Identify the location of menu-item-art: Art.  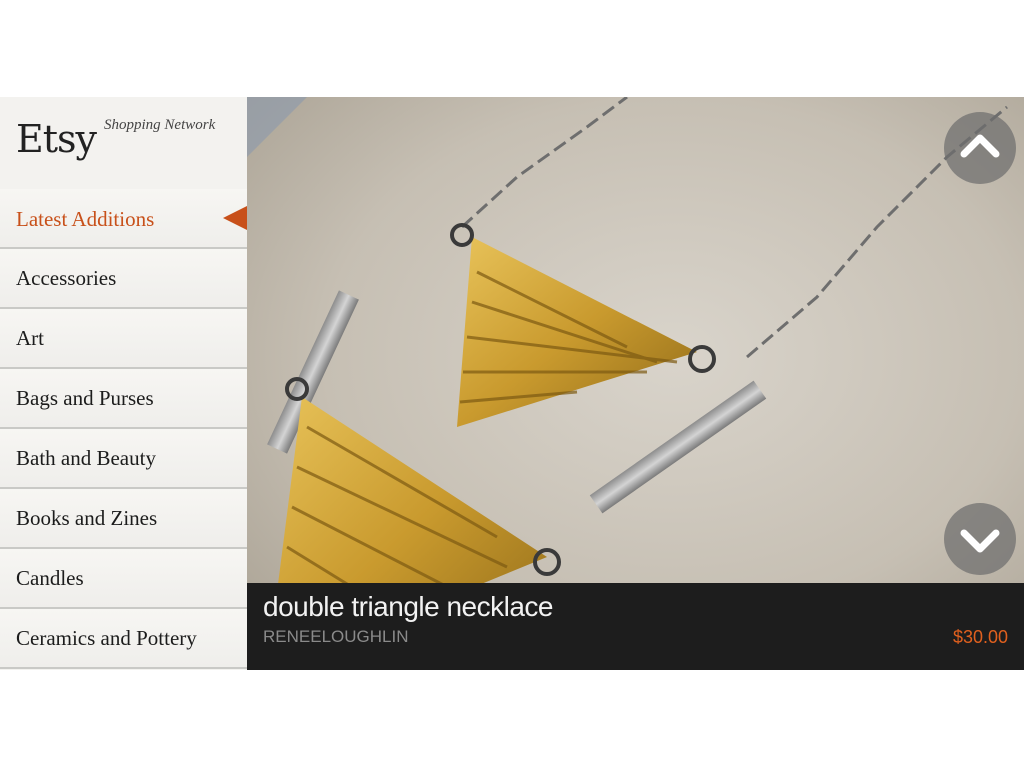
(123, 339).